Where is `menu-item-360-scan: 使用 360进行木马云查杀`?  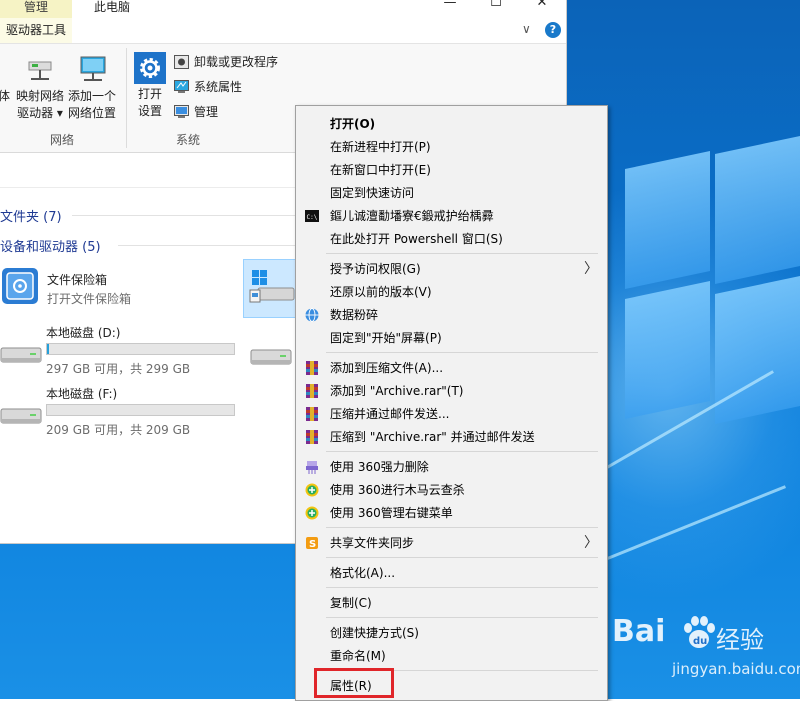 menu-item-360-scan: 使用 360进行木马云查杀 is located at coordinates (451, 490).